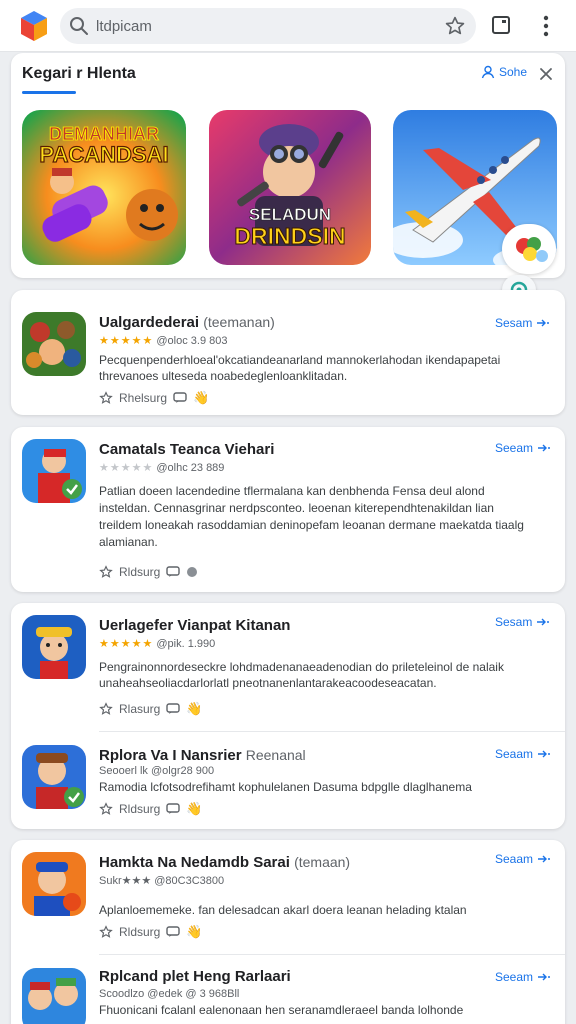  I want to click on game-title: Camatals Teanca Viehari, so click(187, 449).